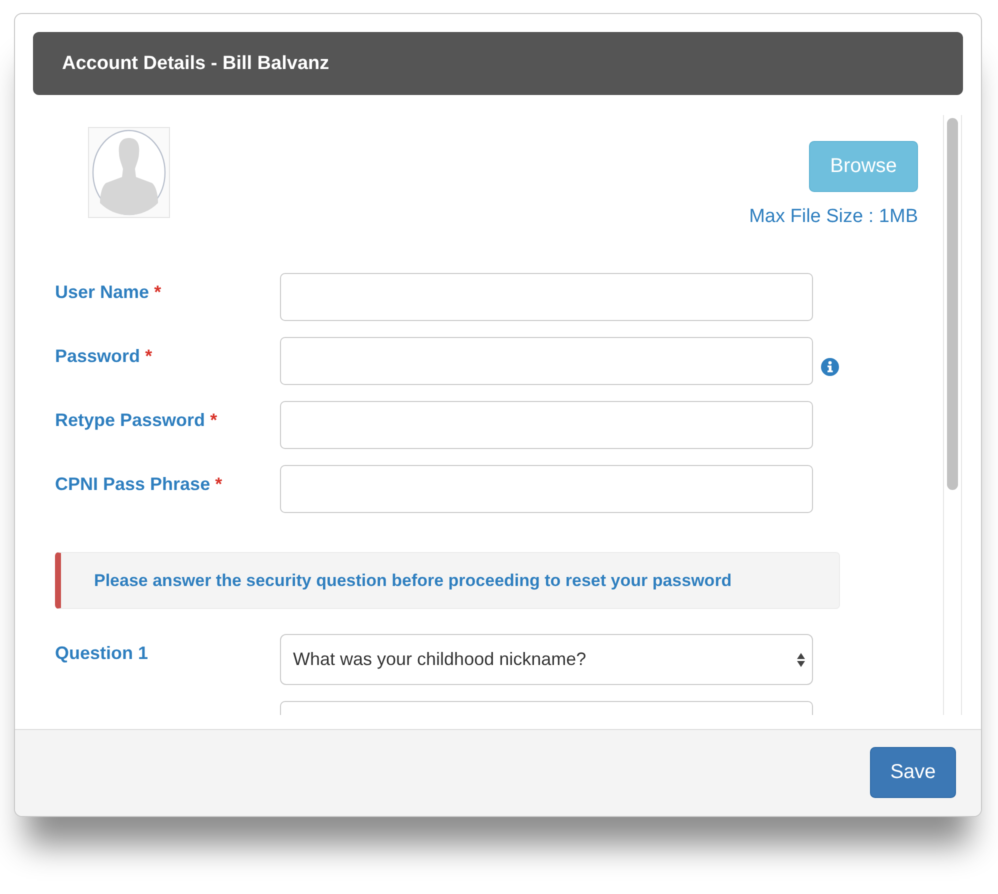 Image resolution: width=998 pixels, height=894 pixels. I want to click on file-size-note: Max File Size : 1MB, so click(833, 217).